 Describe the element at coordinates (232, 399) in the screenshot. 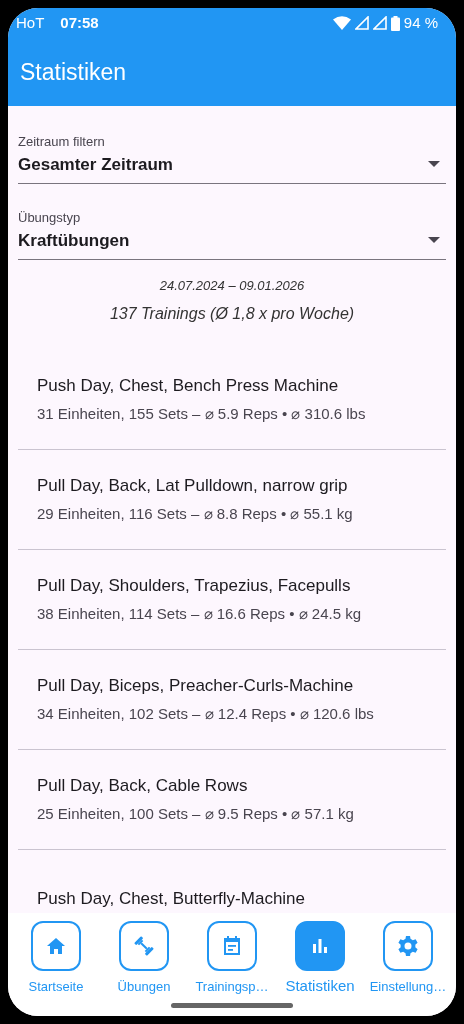

I see `exercise-item: Push Day, Chest, Bench Press Machine 31 Einheiten, 155 Sets – ⌀ 5.9 Reps • ⌀ 310.6 lbs` at that location.